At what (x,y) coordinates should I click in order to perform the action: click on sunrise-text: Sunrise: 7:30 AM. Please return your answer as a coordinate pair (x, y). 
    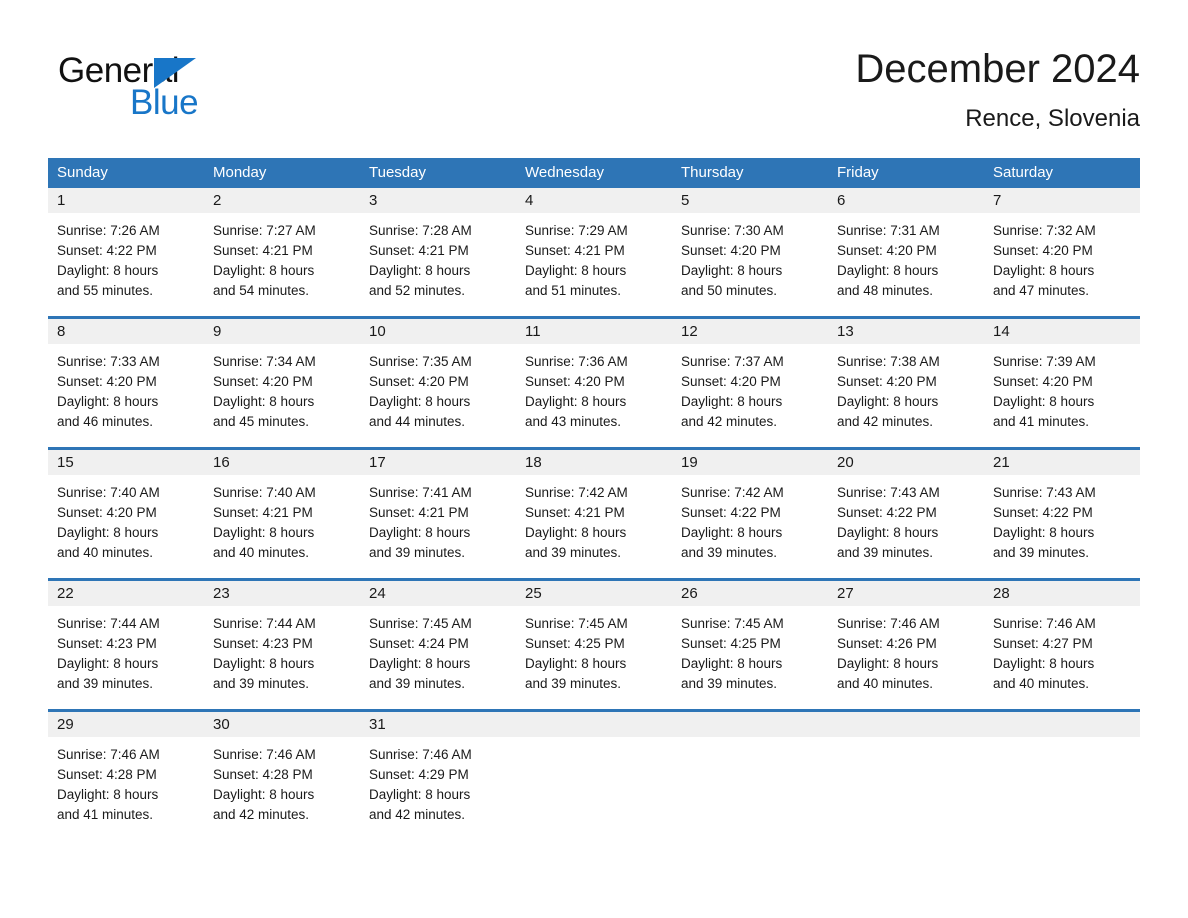
    Looking at the image, I should click on (732, 230).